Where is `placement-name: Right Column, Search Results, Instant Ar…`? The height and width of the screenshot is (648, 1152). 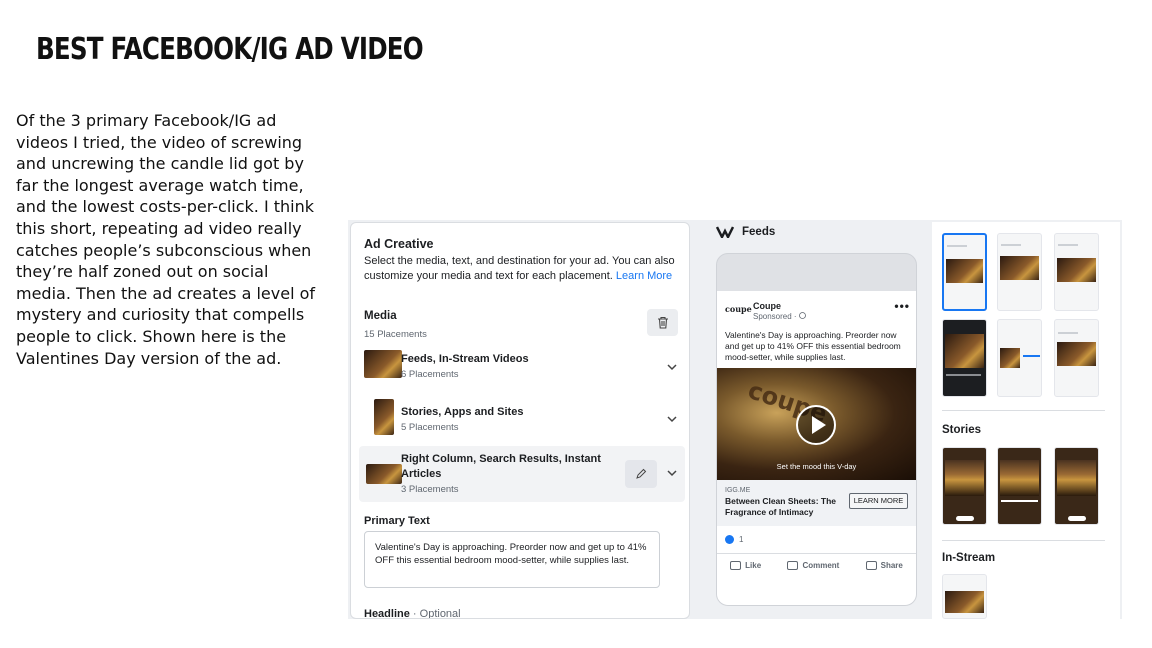
placement-name: Right Column, Search Results, Instant Ar… is located at coordinates (501, 466).